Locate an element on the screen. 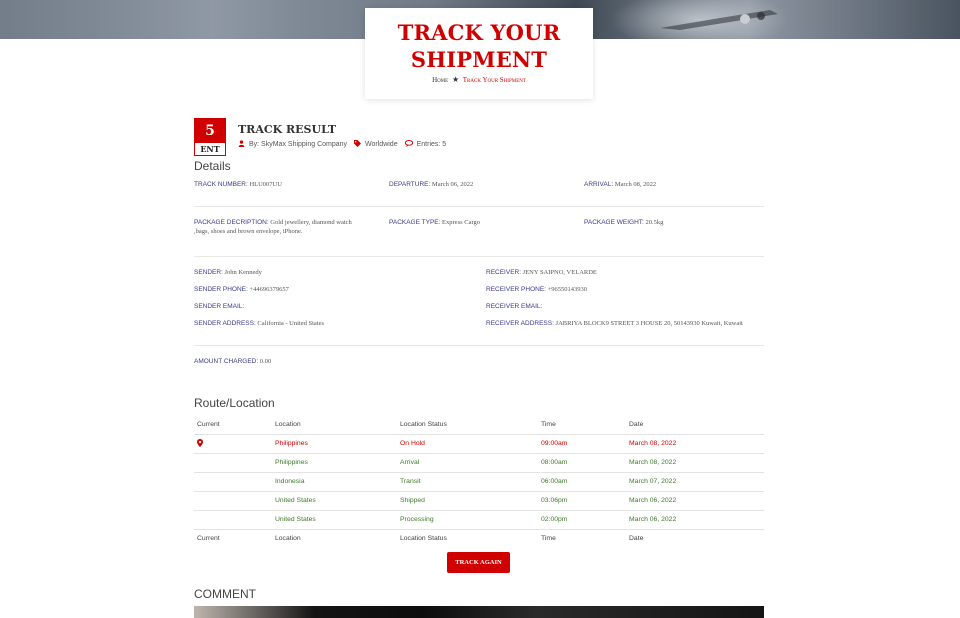  receiver-field: RECEIVER: JENY SAIPNO, VELARDE is located at coordinates (541, 272).